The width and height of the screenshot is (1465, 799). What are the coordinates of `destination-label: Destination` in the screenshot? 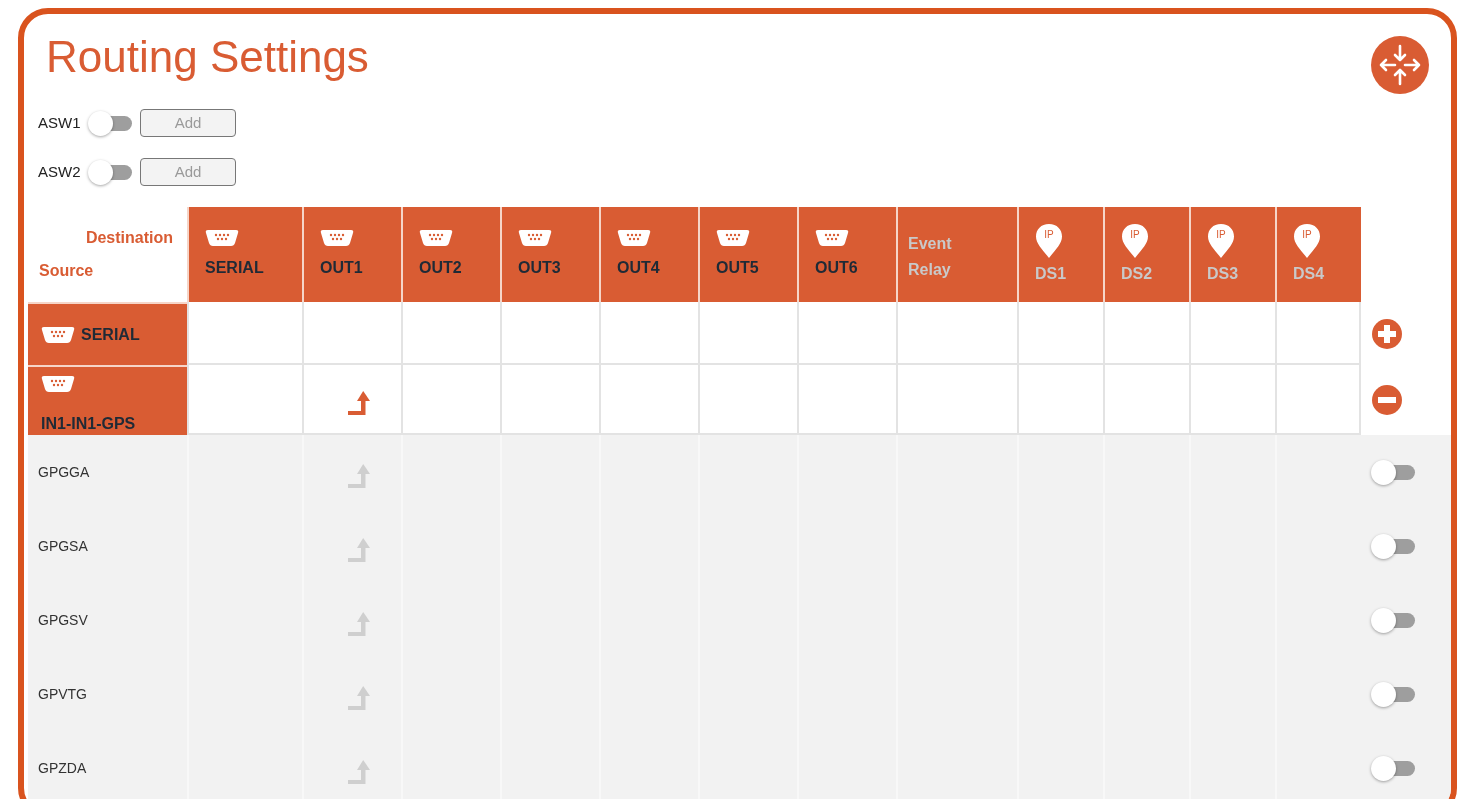 It's located at (129, 238).